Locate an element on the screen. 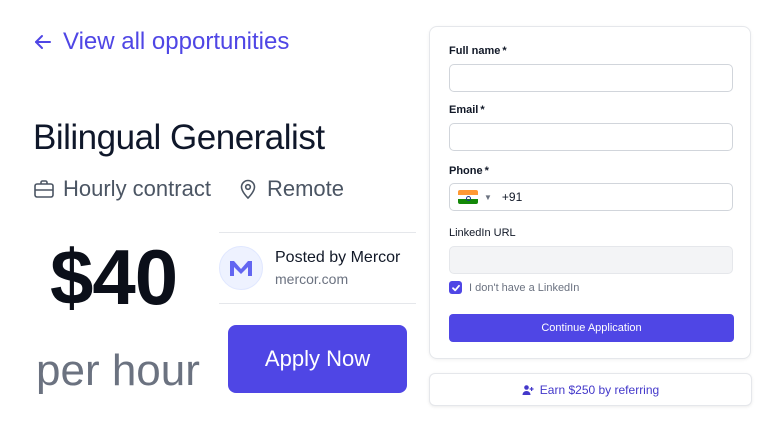  hourly-rate: $40 is located at coordinates (114, 277).